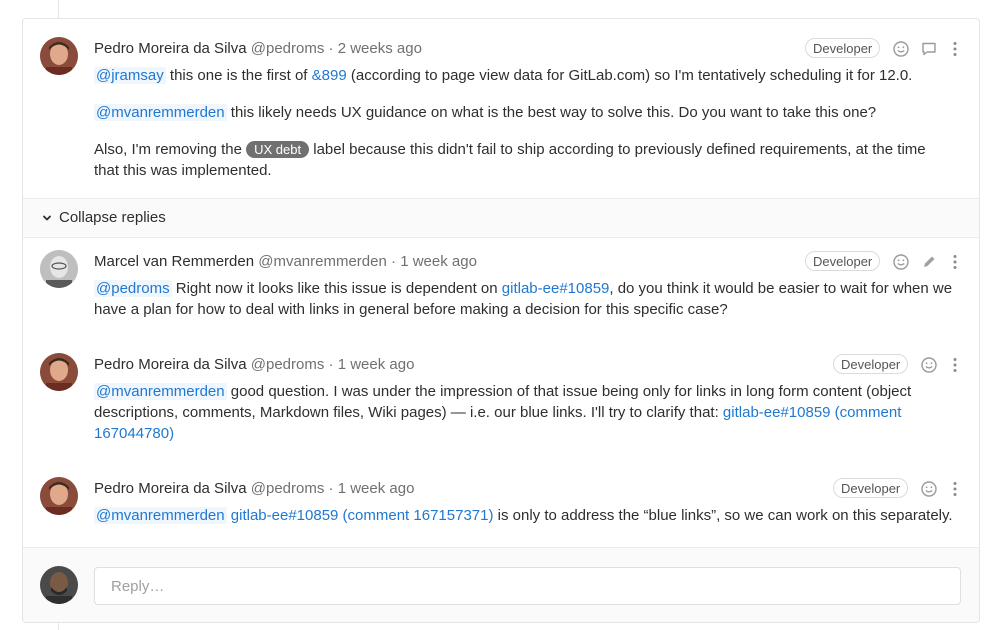 This screenshot has height=630, width=1000. I want to click on pencil-icon, so click(929, 262).